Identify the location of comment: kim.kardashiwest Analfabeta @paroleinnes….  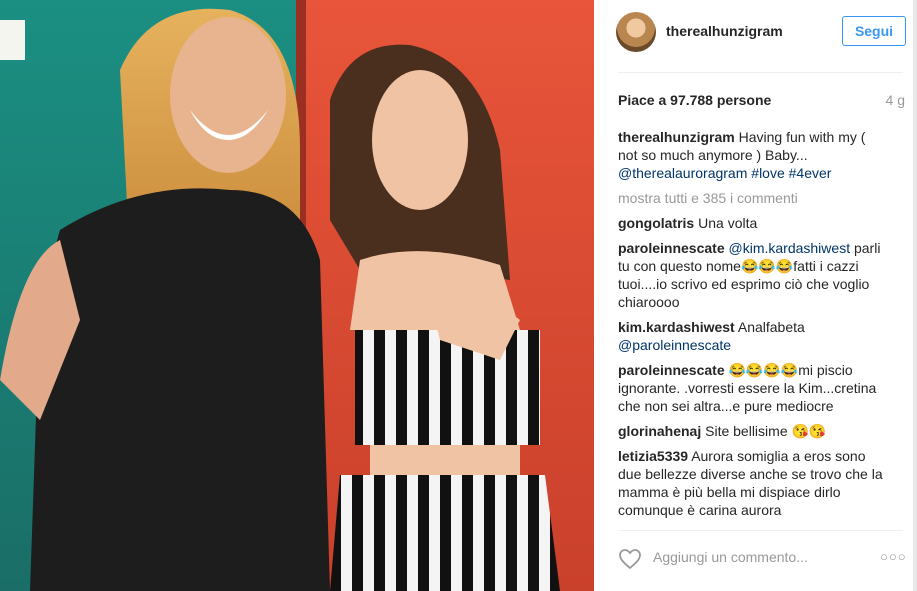
(753, 336).